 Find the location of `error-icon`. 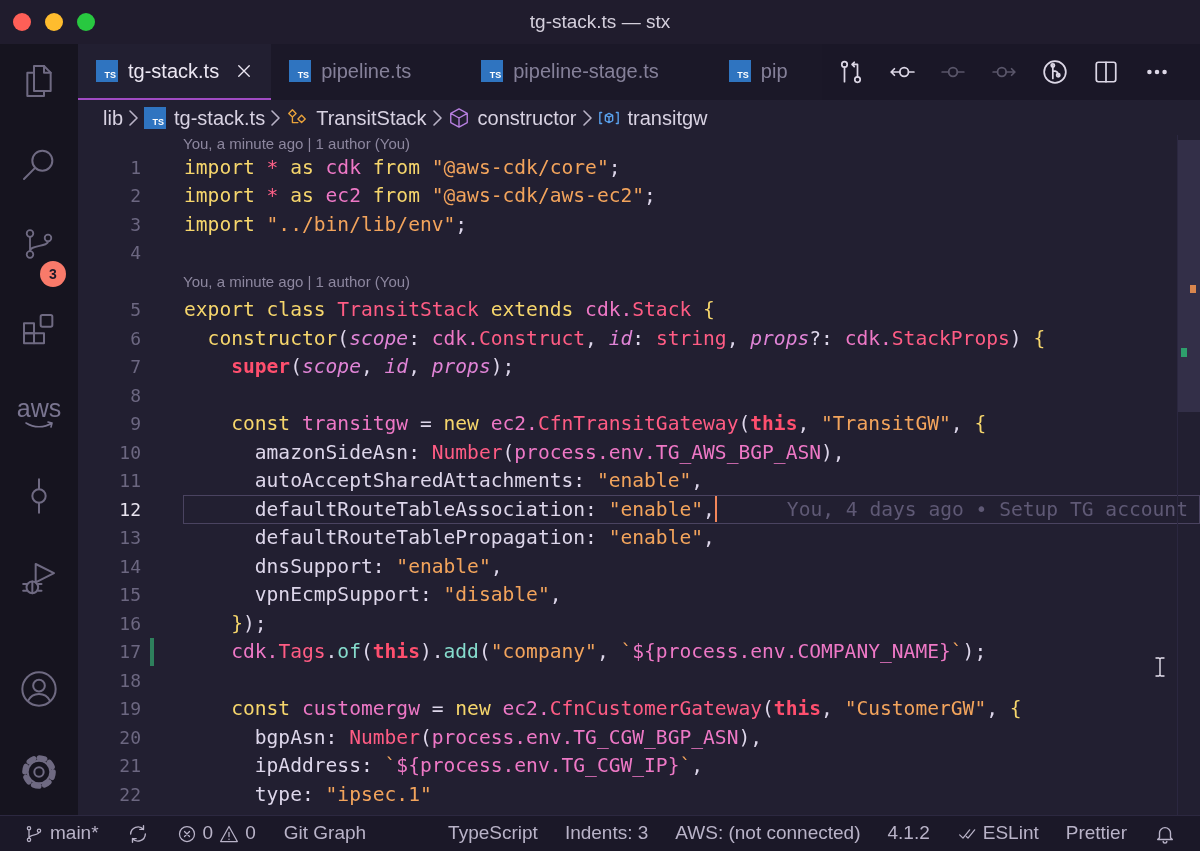

error-icon is located at coordinates (186, 833).